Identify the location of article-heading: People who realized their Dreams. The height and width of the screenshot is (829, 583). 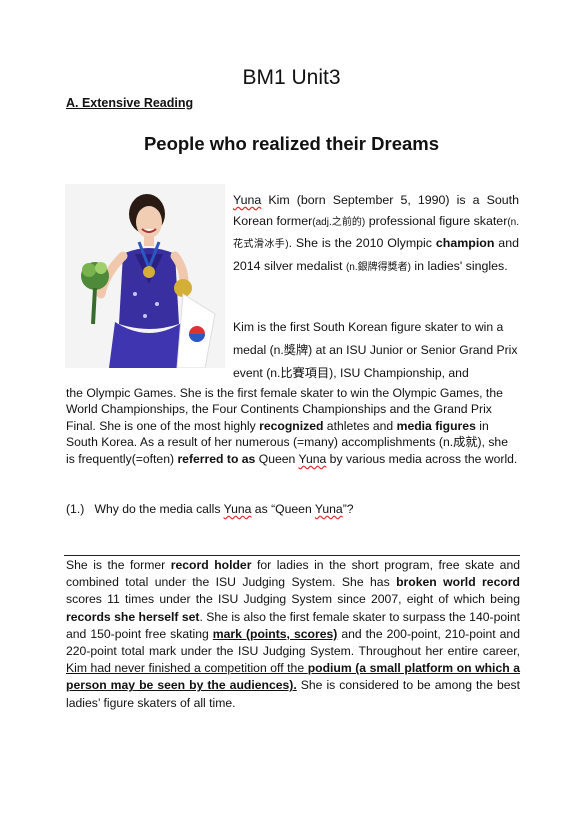
(291, 143).